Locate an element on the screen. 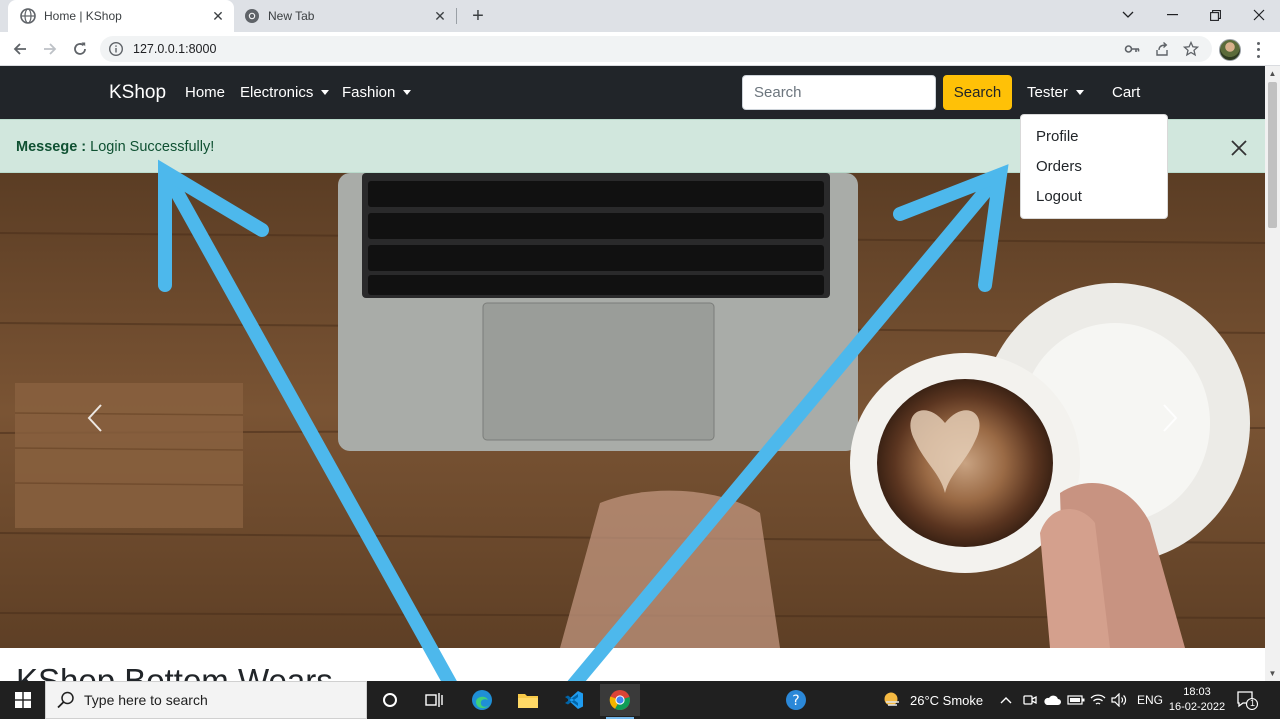 The width and height of the screenshot is (1280, 719). nav-cart-label: Cart is located at coordinates (1126, 92).